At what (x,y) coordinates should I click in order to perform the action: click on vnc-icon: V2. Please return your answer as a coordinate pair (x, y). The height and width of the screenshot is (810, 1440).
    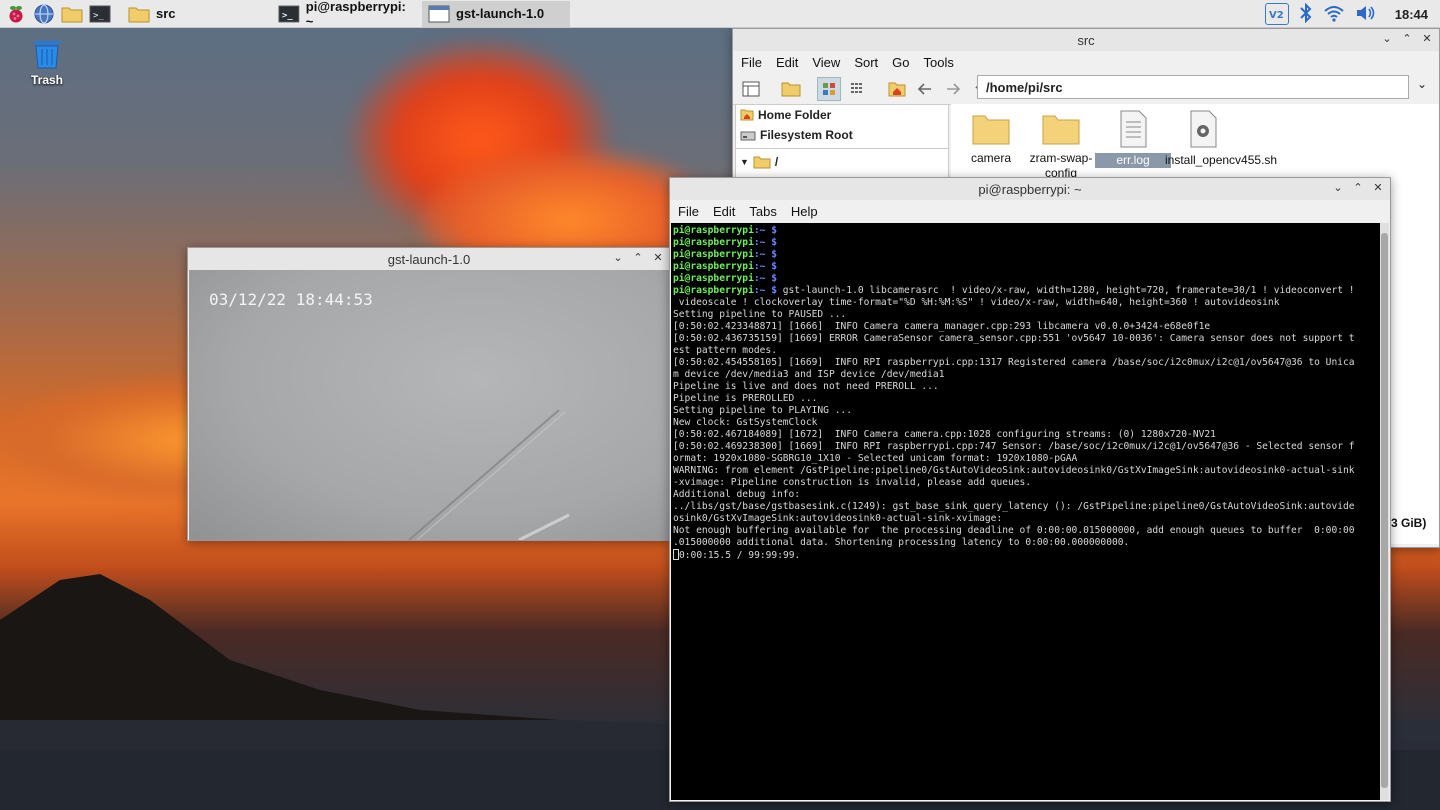
    Looking at the image, I should click on (1276, 14).